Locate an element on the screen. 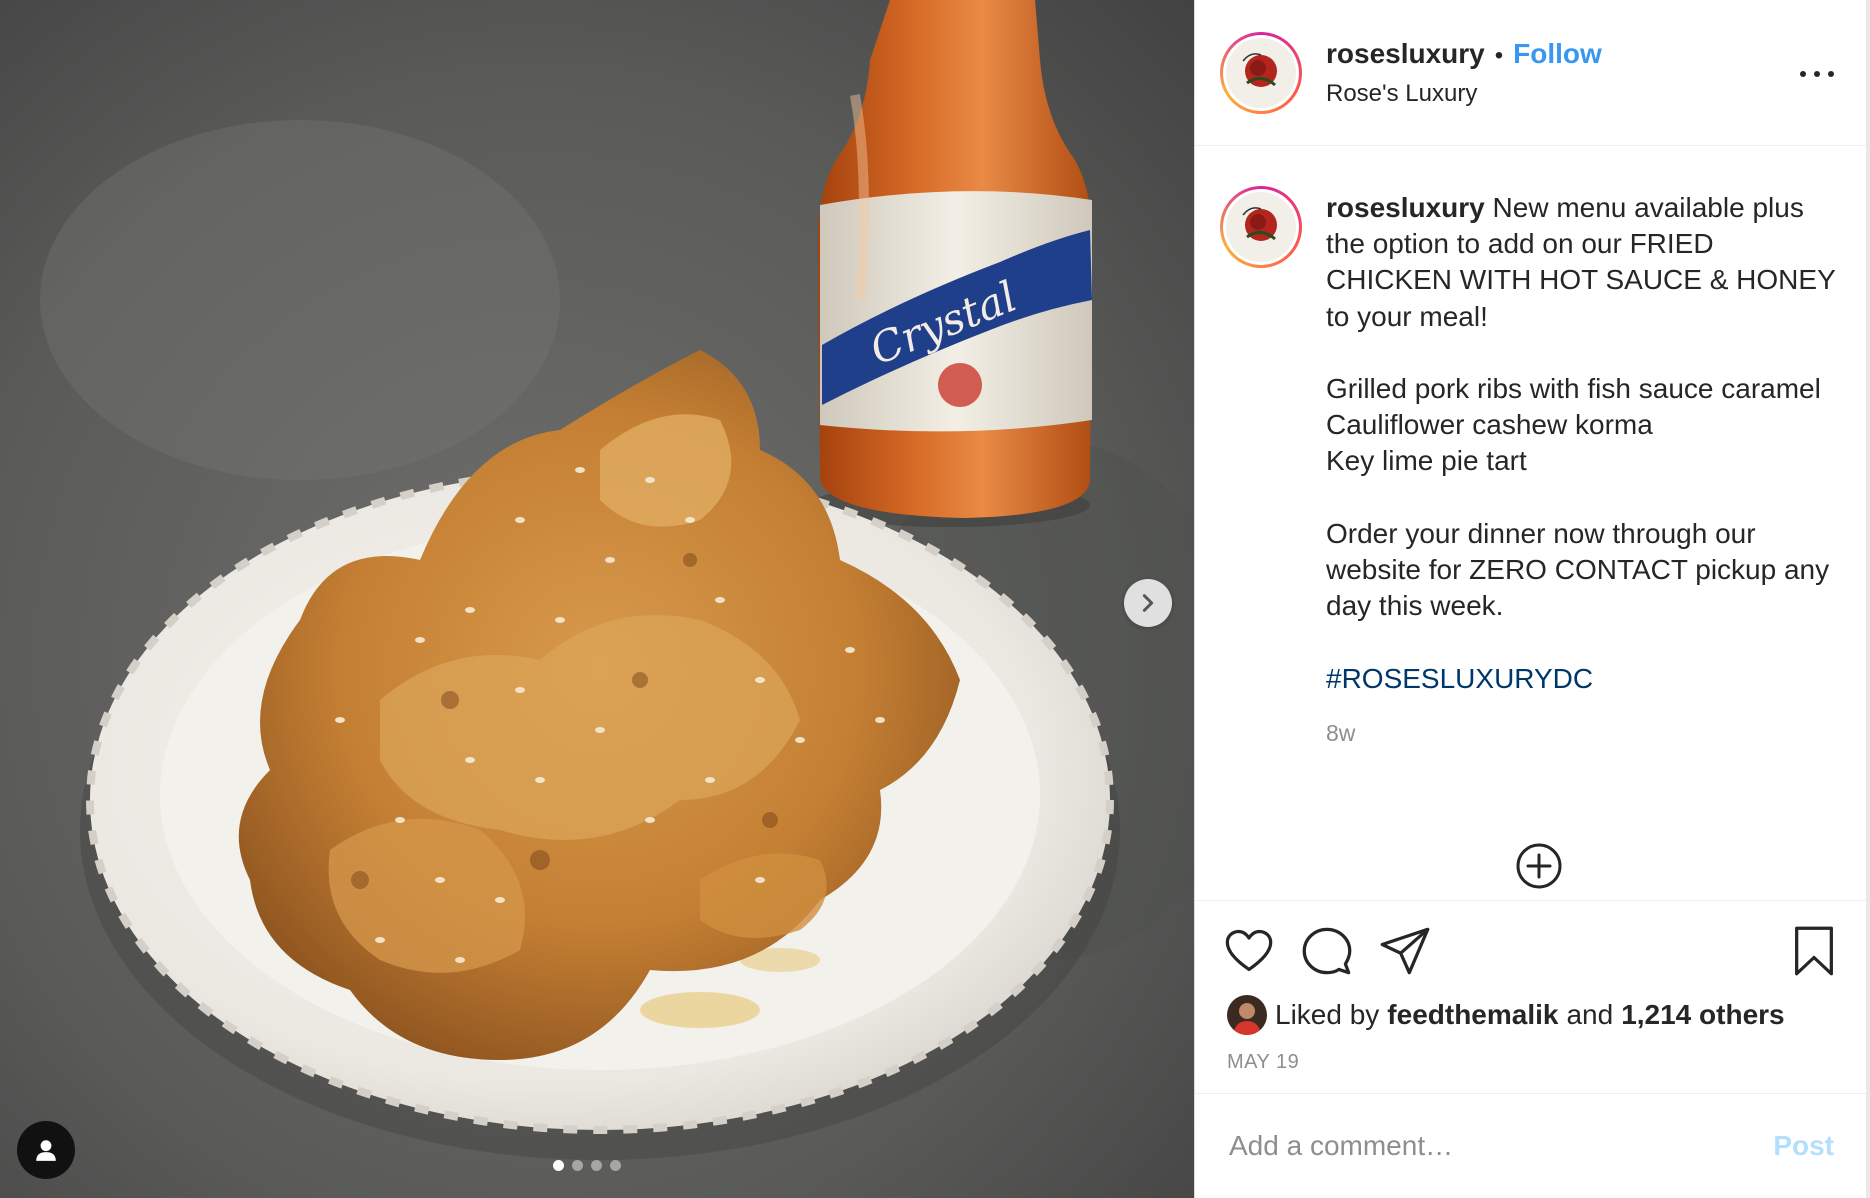 This screenshot has height=1198, width=1870. likes-count: 1,214 others is located at coordinates (1702, 1014).